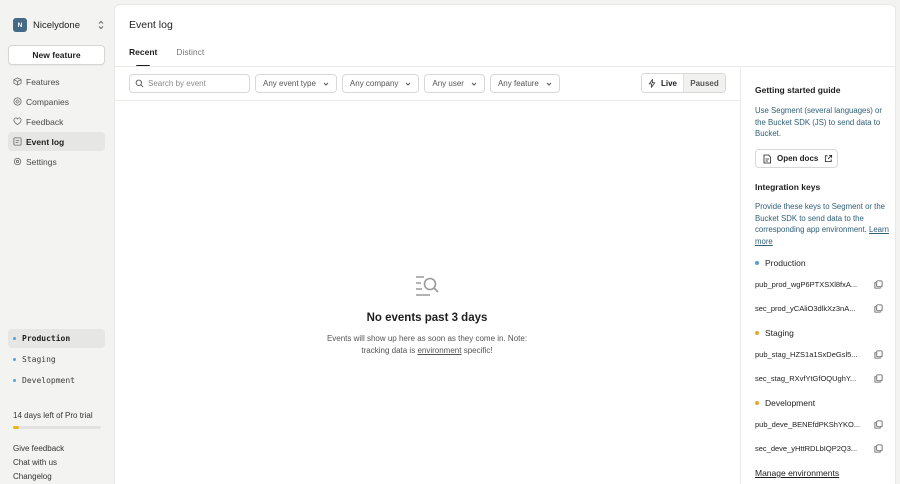 The image size is (900, 484). Describe the element at coordinates (38, 449) in the screenshot. I see `give-feedback-link: Give feedback` at that location.